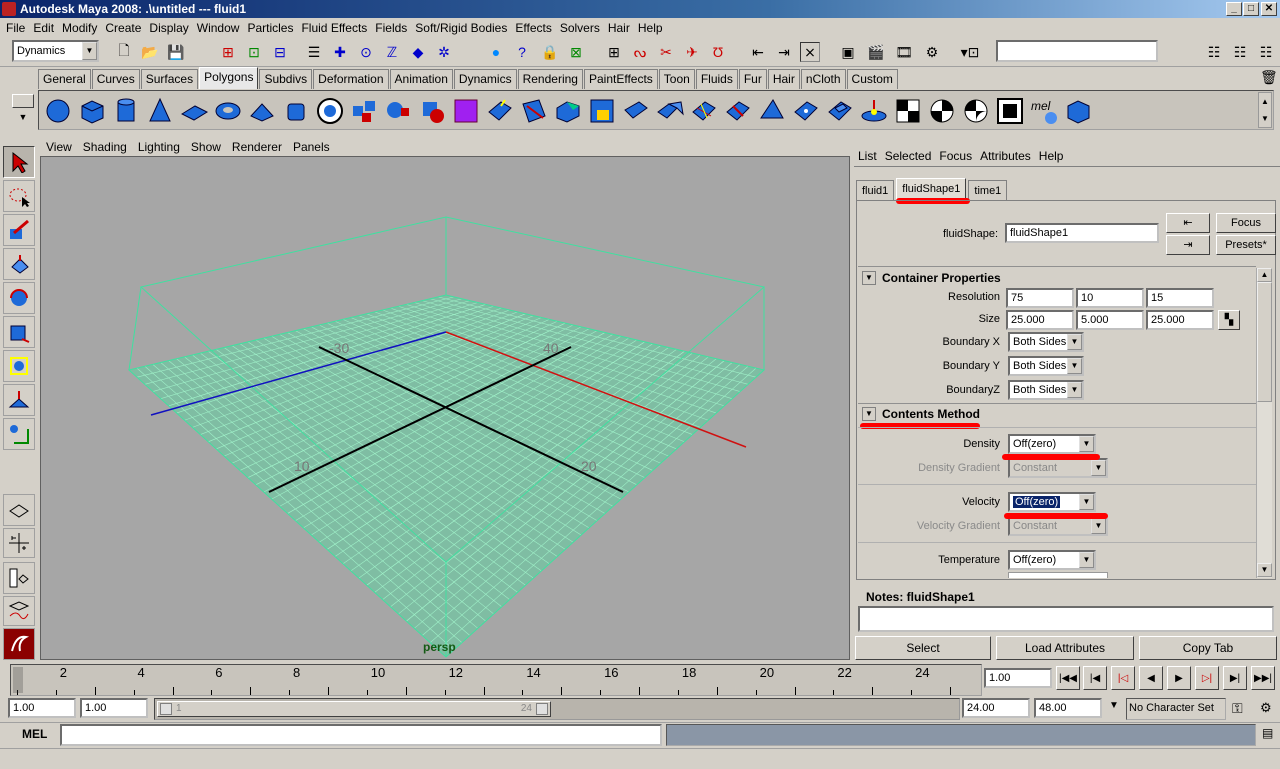 The height and width of the screenshot is (769, 1280). What do you see at coordinates (1208, 648) in the screenshot?
I see `copy-tab-button: Copy Tab` at bounding box center [1208, 648].